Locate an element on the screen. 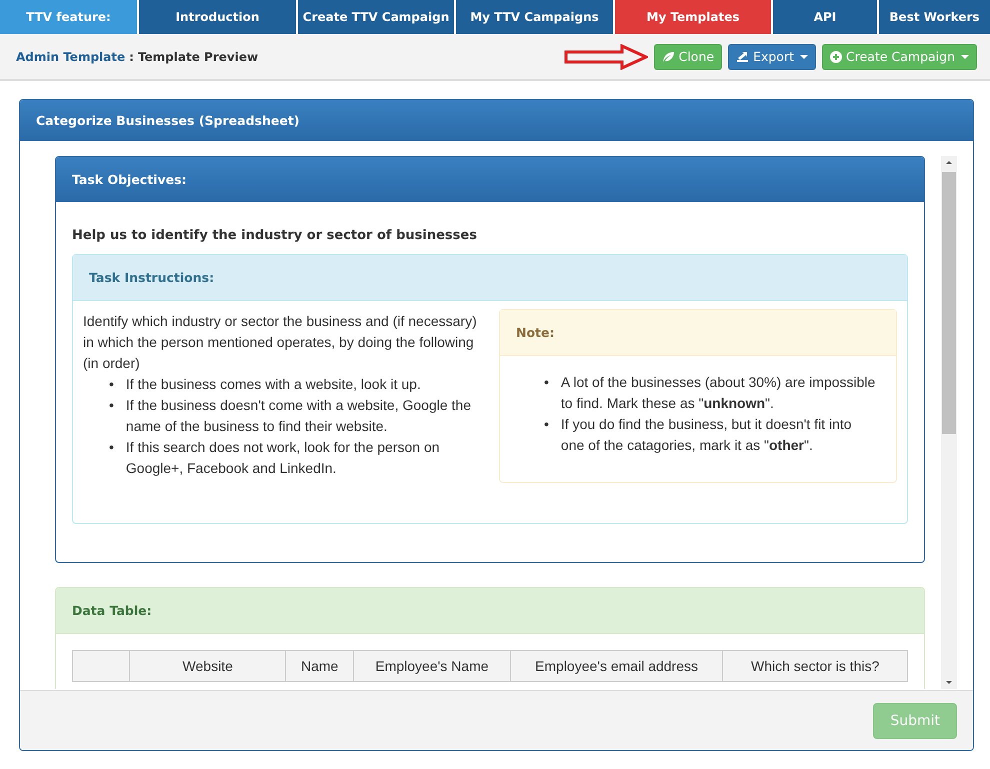 Image resolution: width=990 pixels, height=769 pixels. panel-heading: Task Instructions: is located at coordinates (490, 278).